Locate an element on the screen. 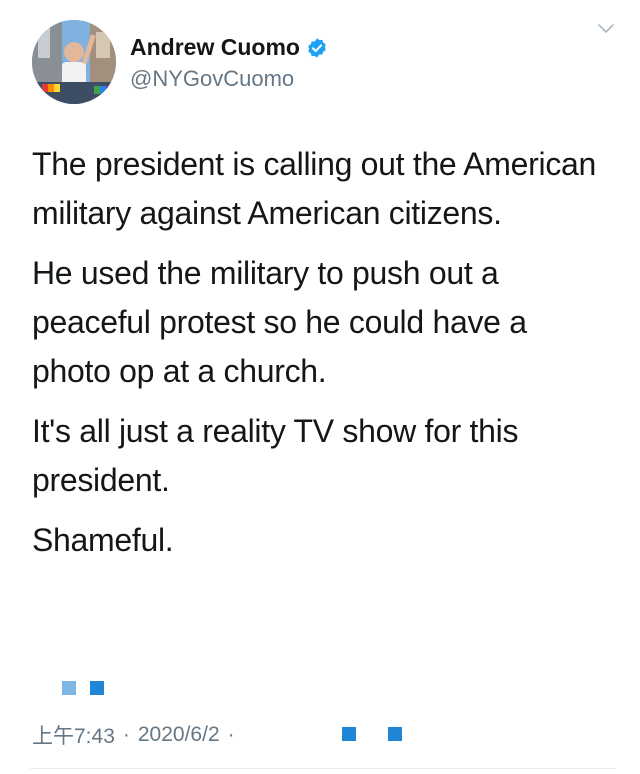 The image size is (640, 774). meta-redaction-marks is located at coordinates (372, 734).